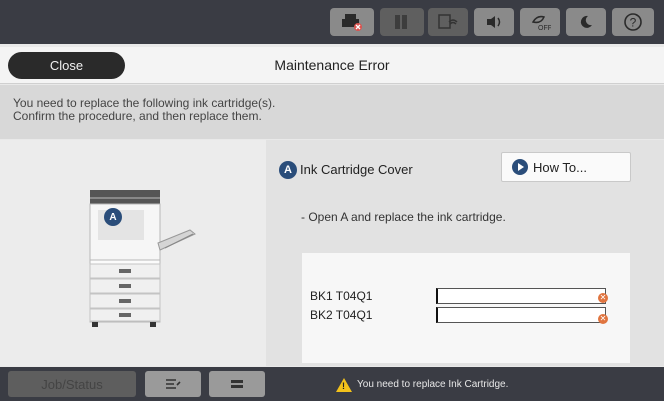 The height and width of the screenshot is (401, 664). Describe the element at coordinates (142, 258) in the screenshot. I see `printer-illustration` at that location.